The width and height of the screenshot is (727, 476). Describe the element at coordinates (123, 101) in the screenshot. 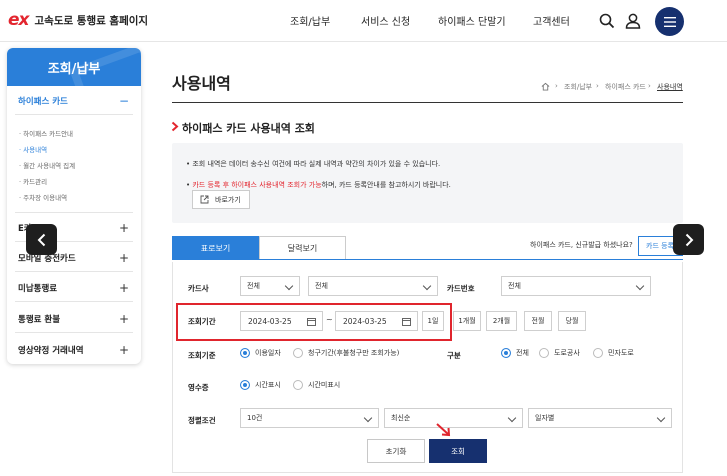

I see `collapse-icon: −` at that location.